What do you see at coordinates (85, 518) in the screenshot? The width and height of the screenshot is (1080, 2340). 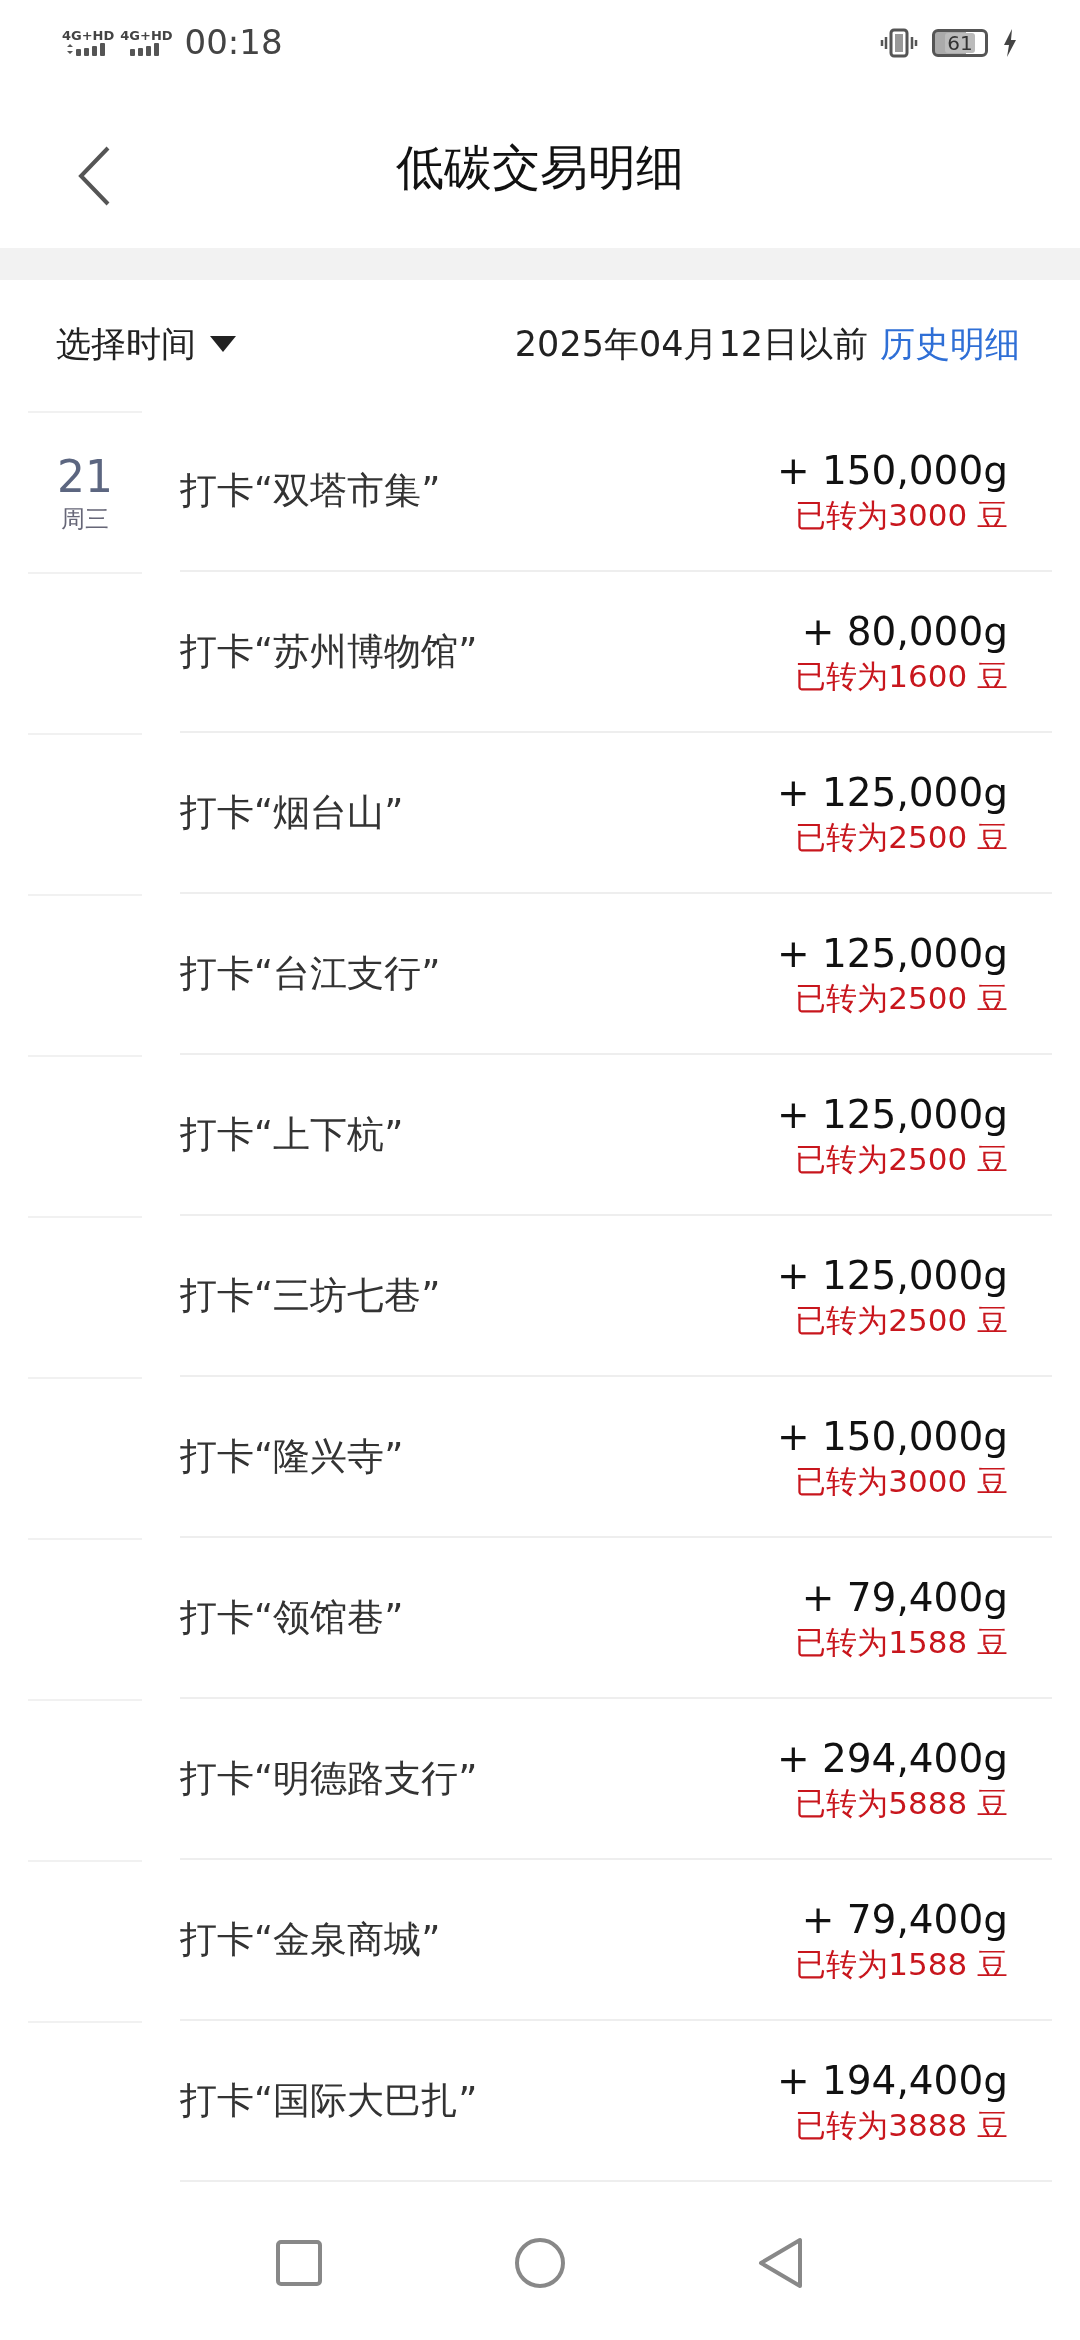 I see `weekday-label: 周三` at bounding box center [85, 518].